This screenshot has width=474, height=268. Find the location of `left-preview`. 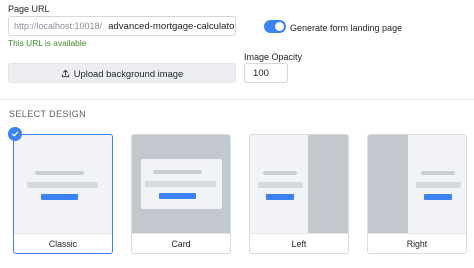

left-preview is located at coordinates (299, 184).